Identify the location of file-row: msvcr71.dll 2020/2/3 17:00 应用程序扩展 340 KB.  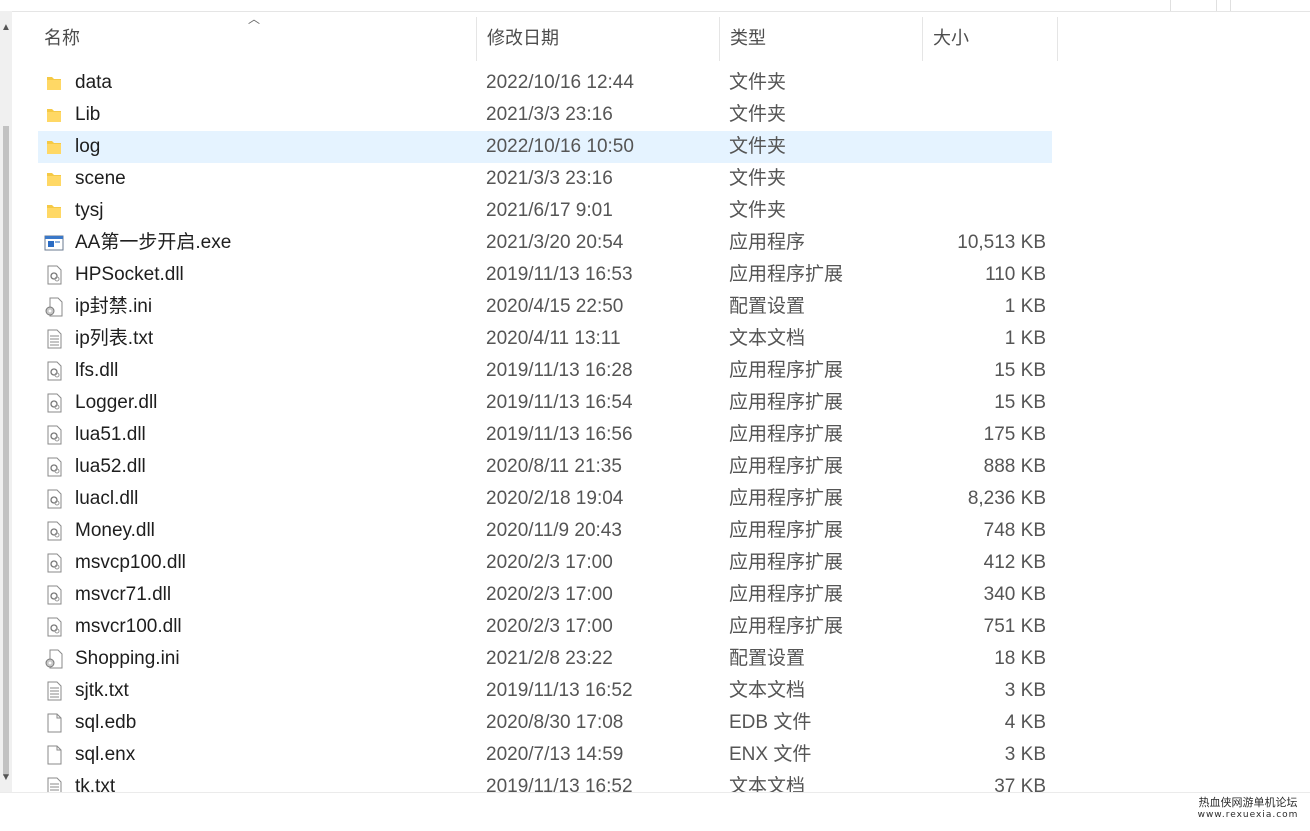
(545, 595).